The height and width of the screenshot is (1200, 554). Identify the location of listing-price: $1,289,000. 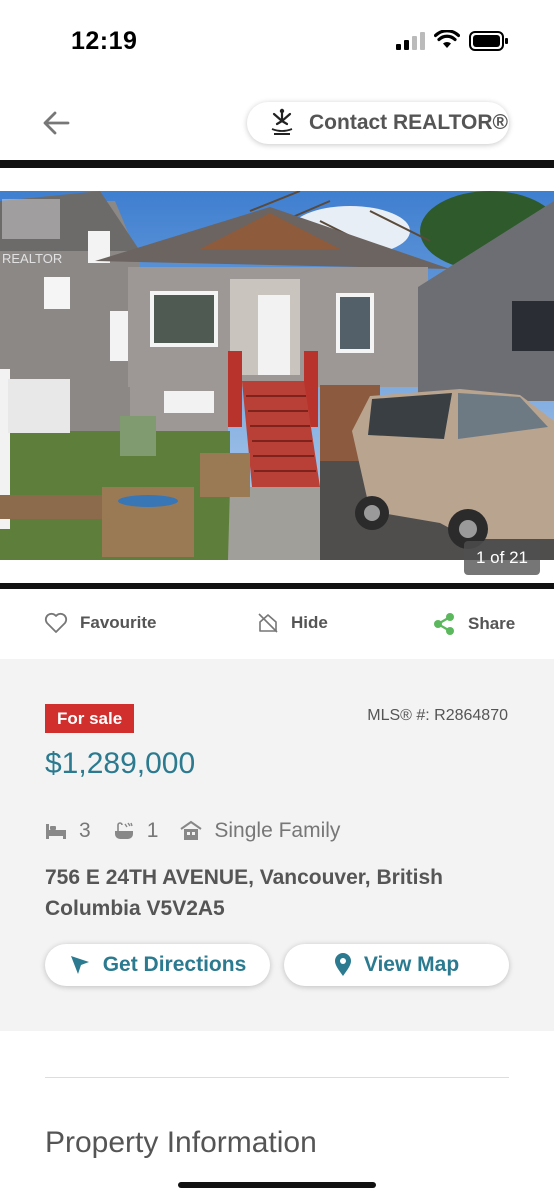
(120, 763).